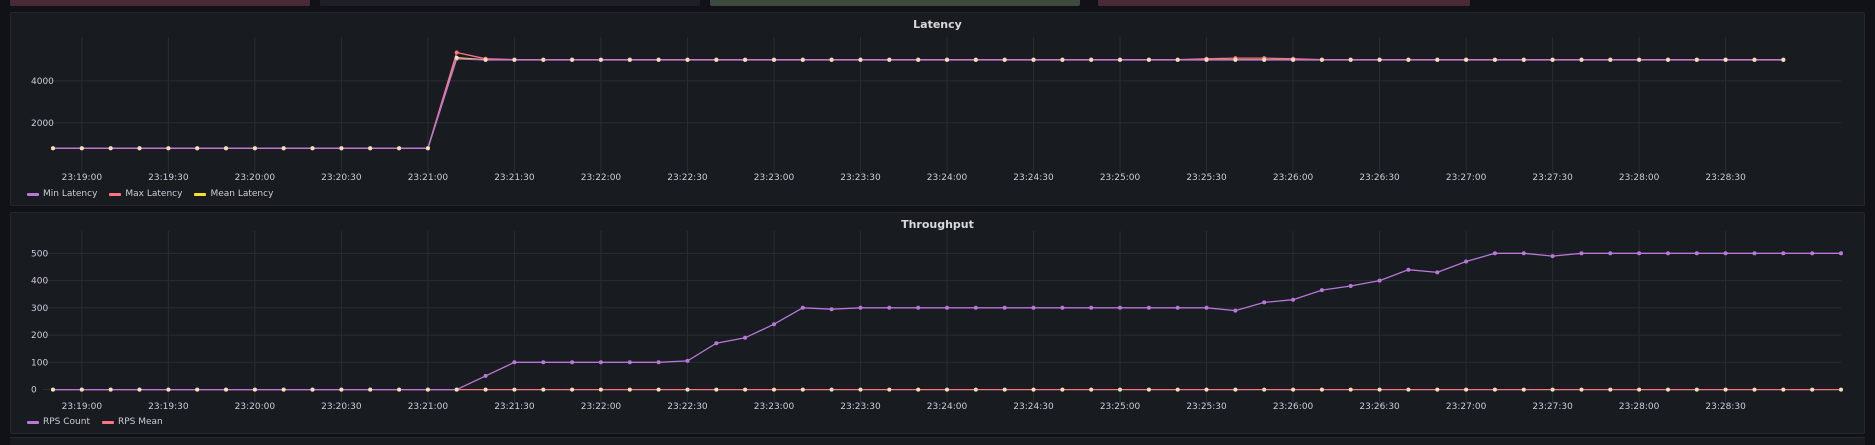 Image resolution: width=1875 pixels, height=445 pixels. What do you see at coordinates (107, 422) in the screenshot?
I see `legend-swatch-rps-mean` at bounding box center [107, 422].